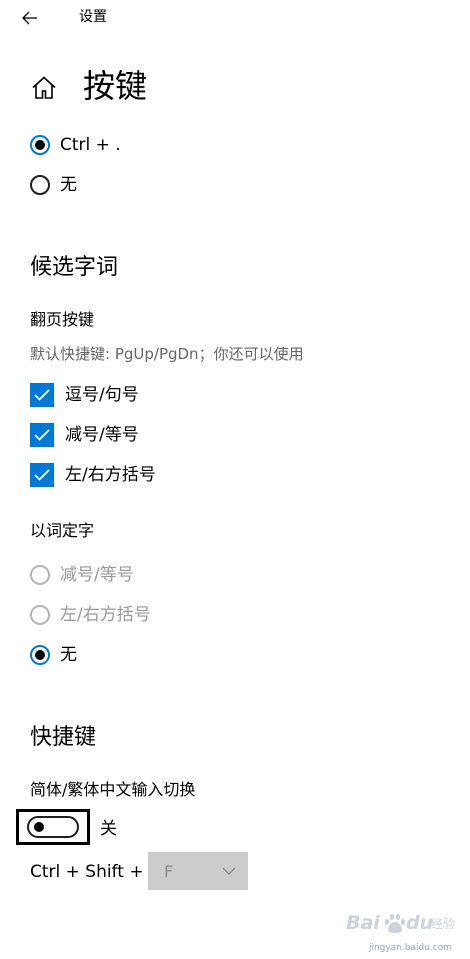 The image size is (470, 959). Describe the element at coordinates (102, 395) in the screenshot. I see `checkbox-label: 逗号/句号` at that location.